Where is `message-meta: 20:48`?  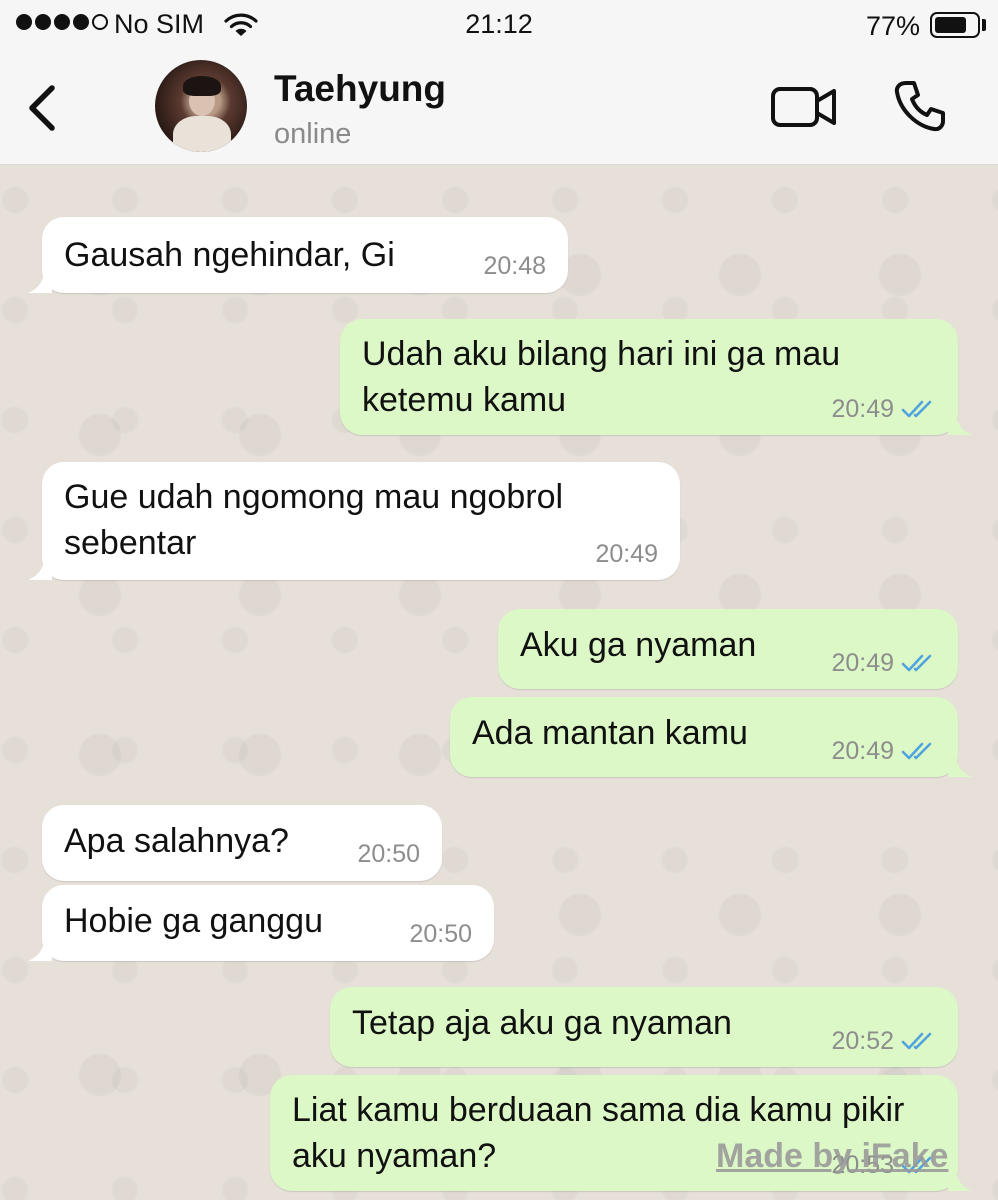 message-meta: 20:48 is located at coordinates (514, 266).